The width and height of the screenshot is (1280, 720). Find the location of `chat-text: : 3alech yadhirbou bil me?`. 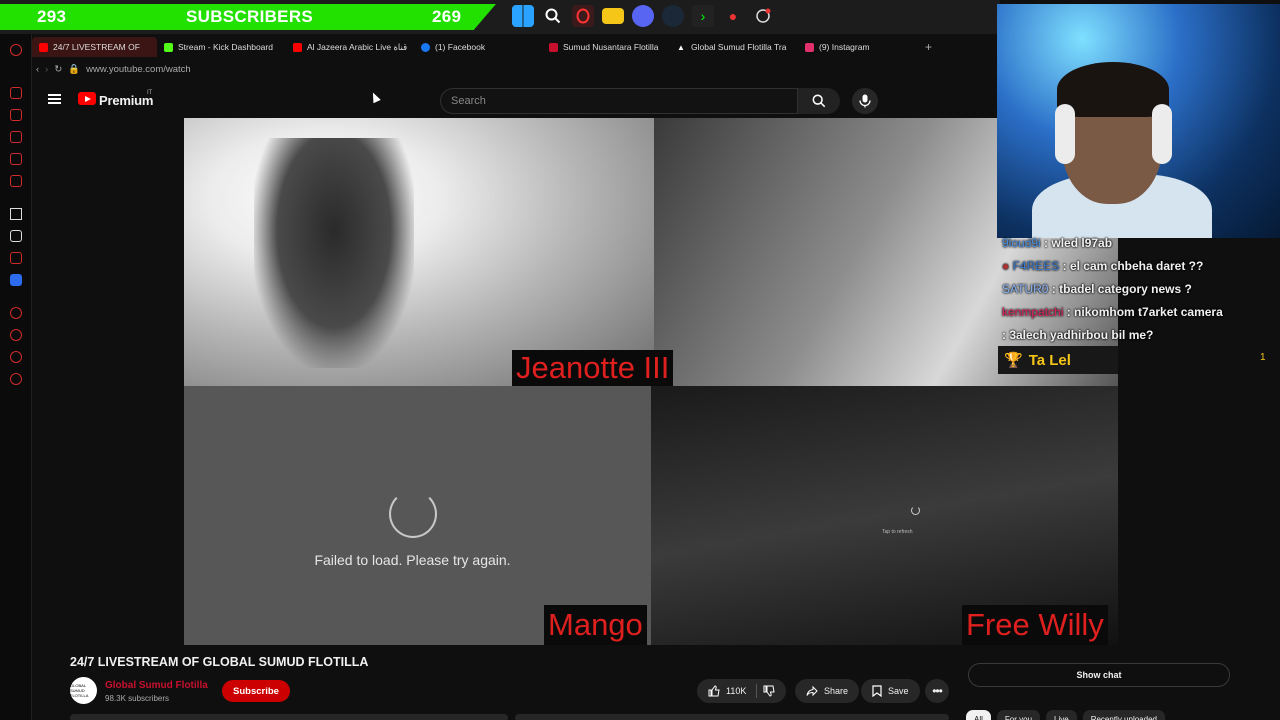

chat-text: : 3alech yadhirbou bil me? is located at coordinates (1078, 335).